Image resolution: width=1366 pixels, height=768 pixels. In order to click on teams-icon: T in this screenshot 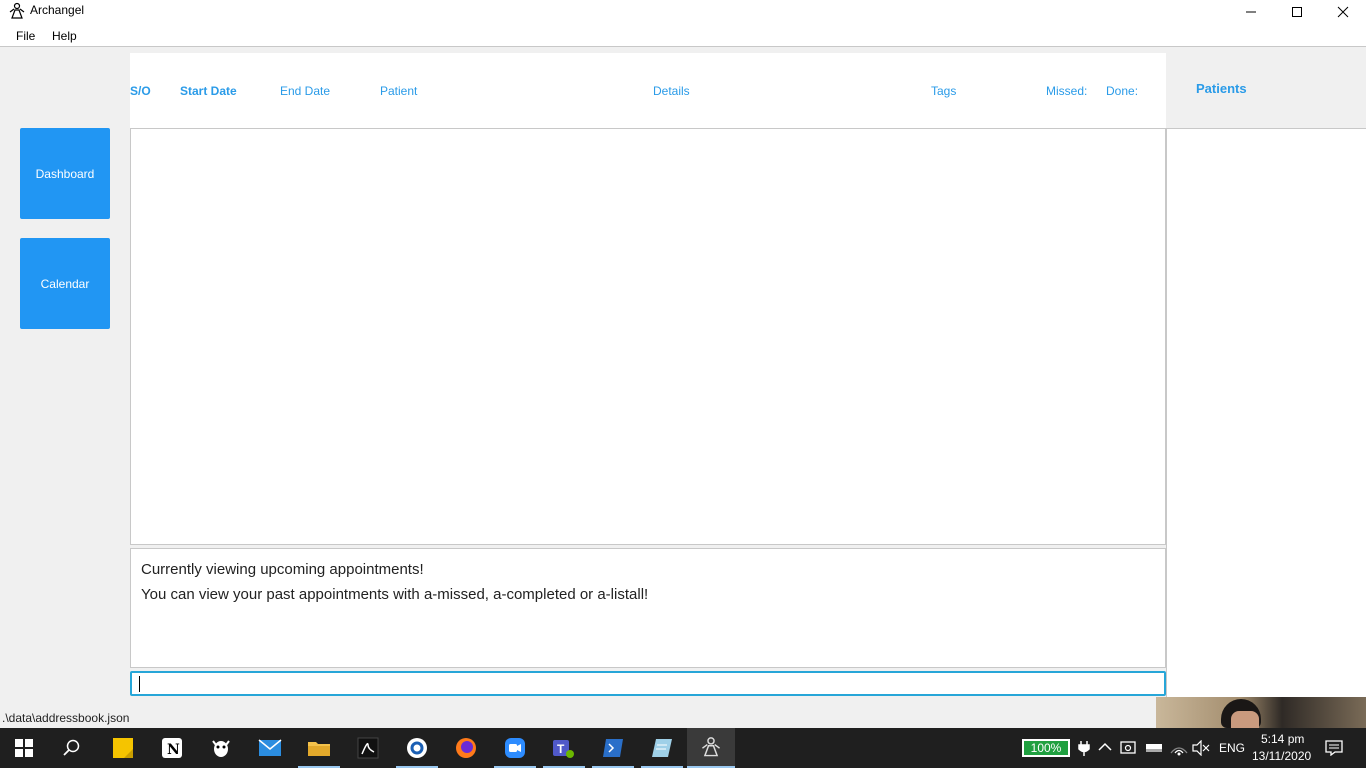, I will do `click(563, 749)`.